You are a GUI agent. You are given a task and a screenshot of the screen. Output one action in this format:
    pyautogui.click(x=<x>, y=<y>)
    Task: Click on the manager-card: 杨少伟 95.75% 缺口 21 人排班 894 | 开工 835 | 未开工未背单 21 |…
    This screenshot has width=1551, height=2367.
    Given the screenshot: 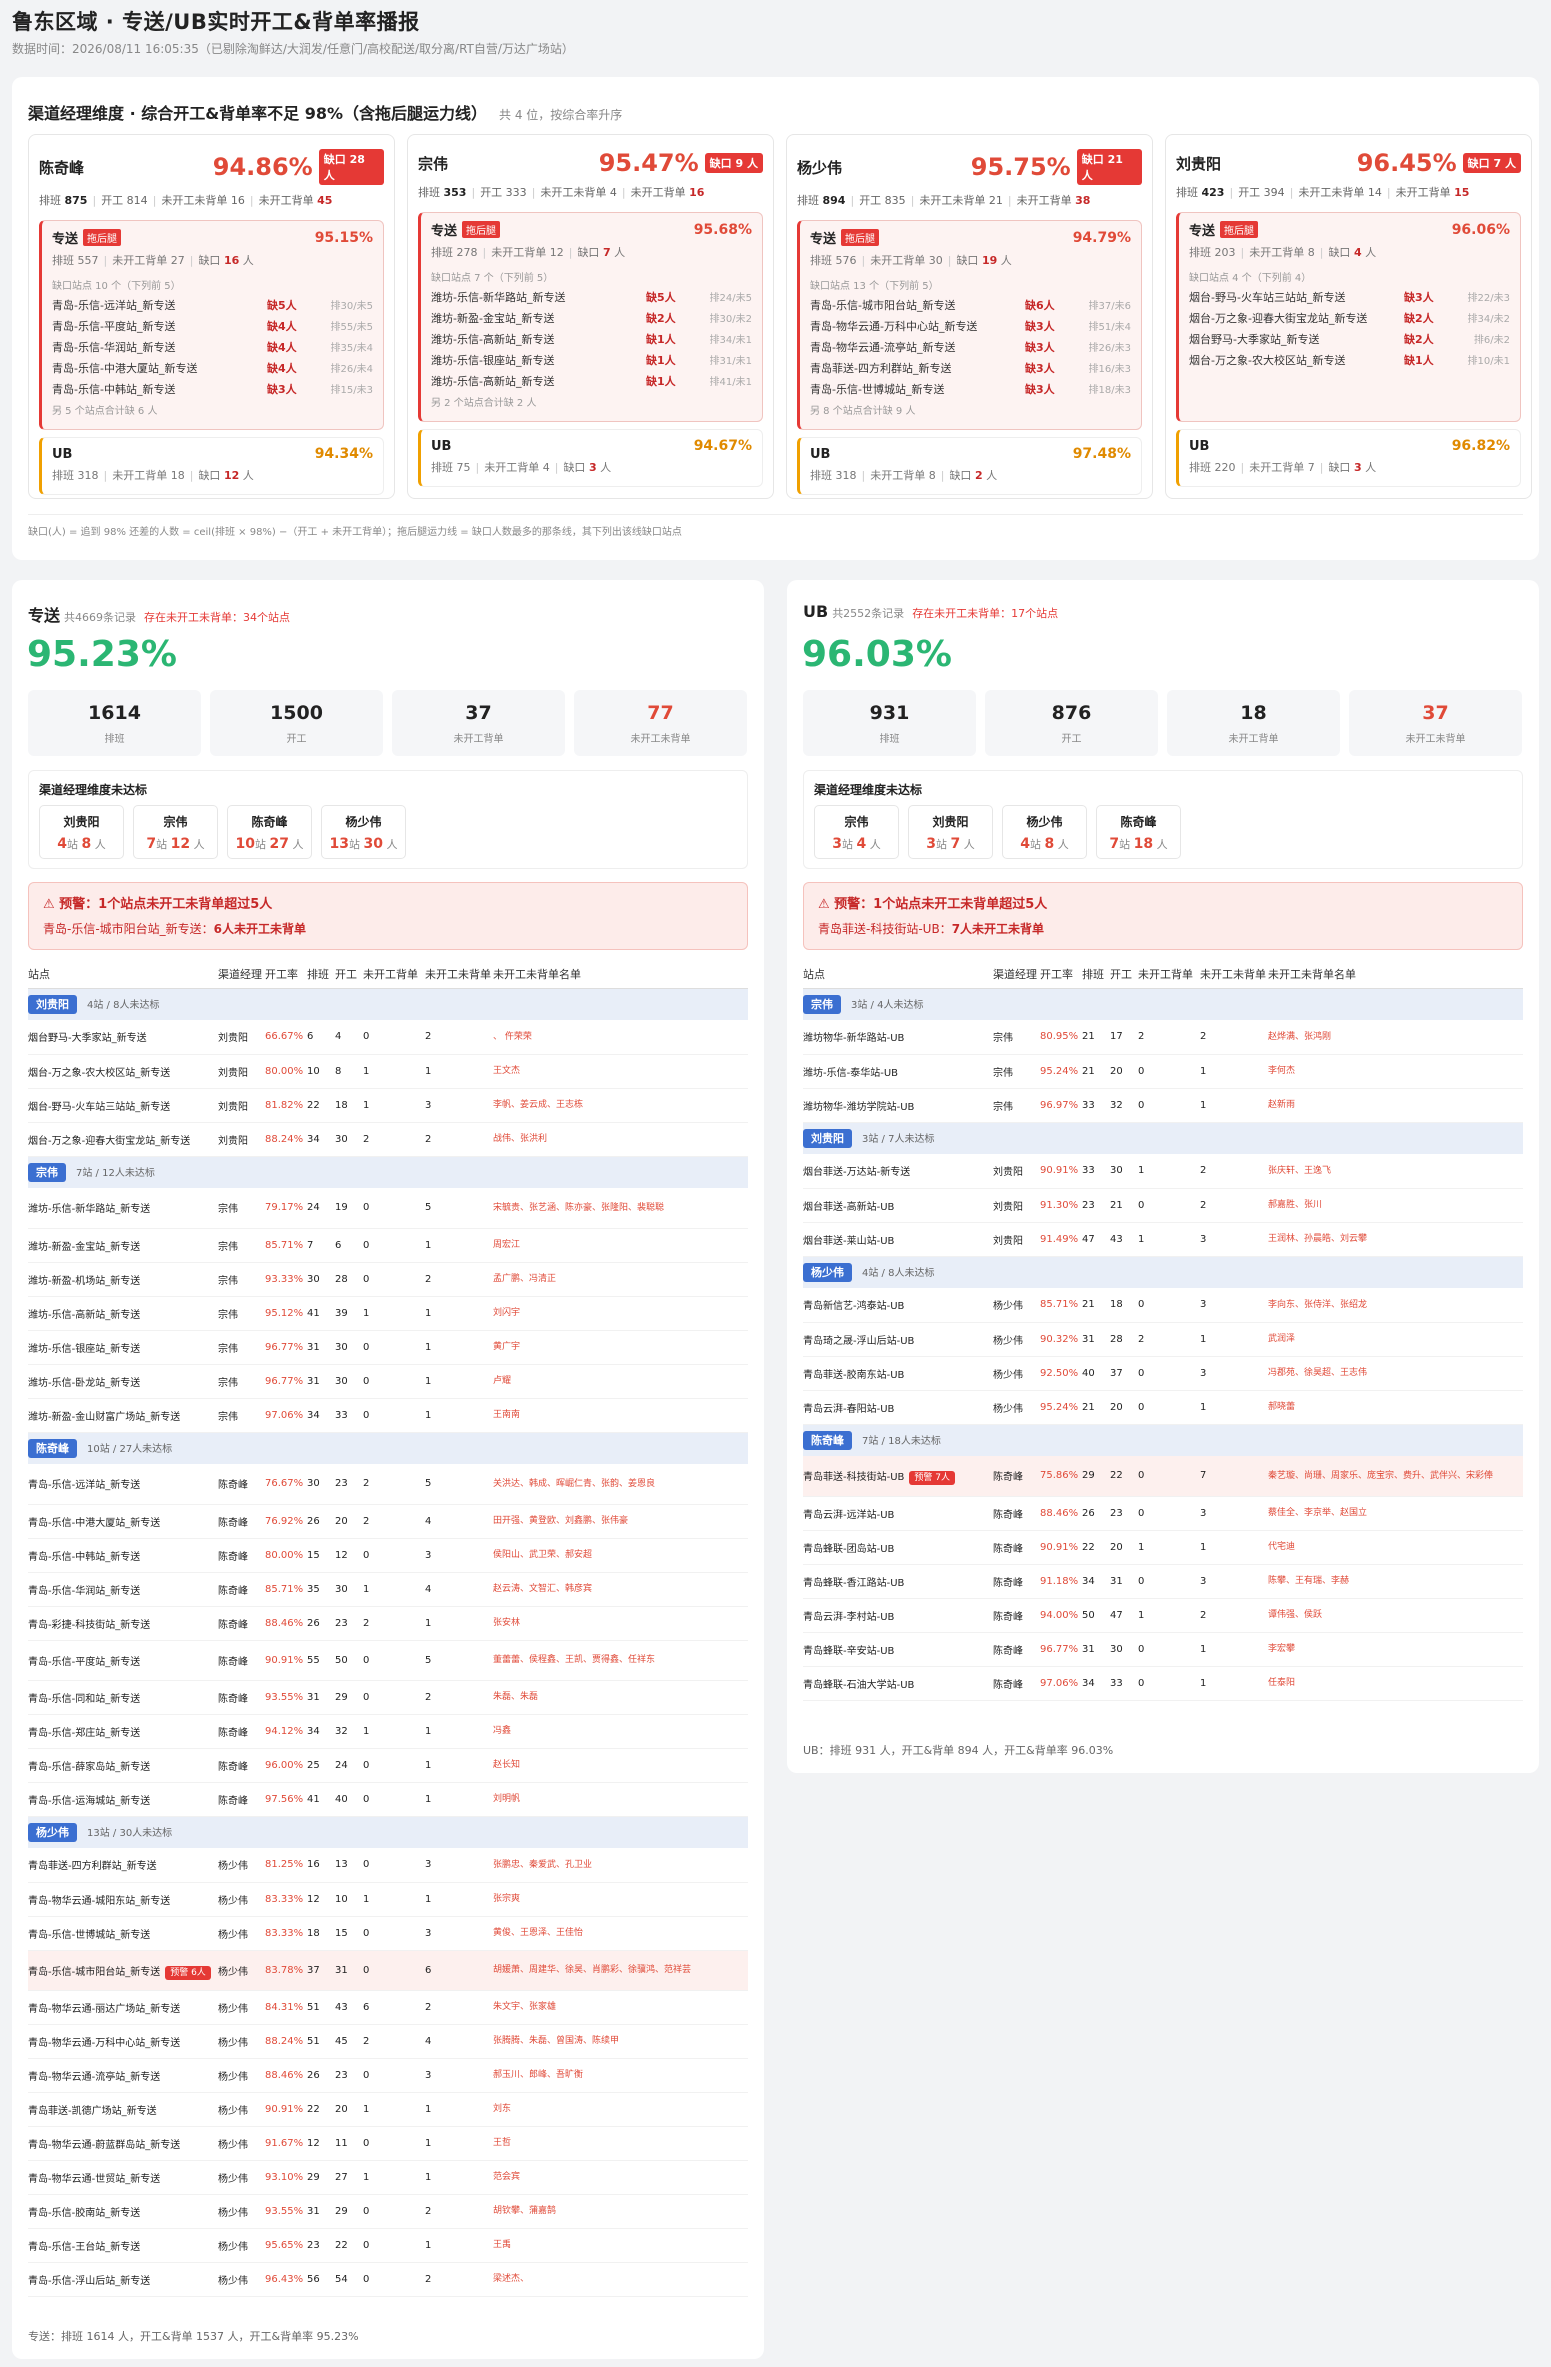 What is the action you would take?
    pyautogui.click(x=969, y=316)
    